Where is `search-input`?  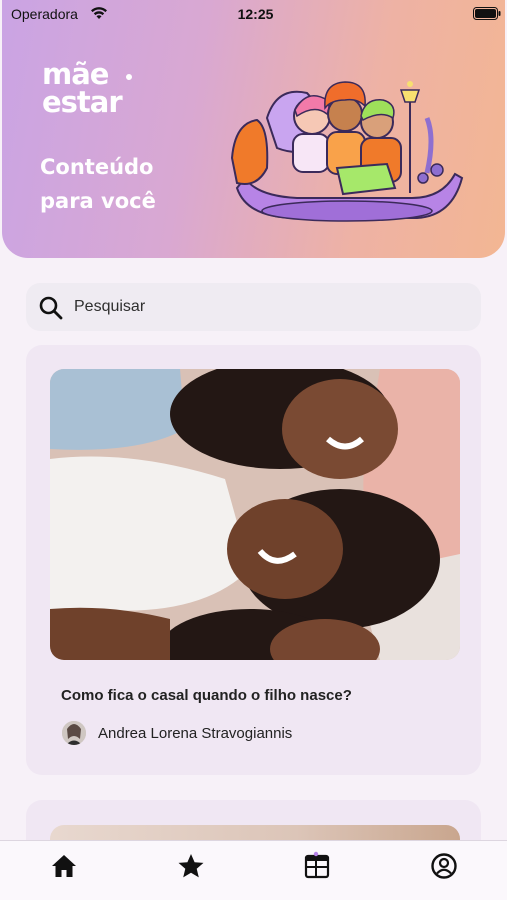 search-input is located at coordinates (264, 307).